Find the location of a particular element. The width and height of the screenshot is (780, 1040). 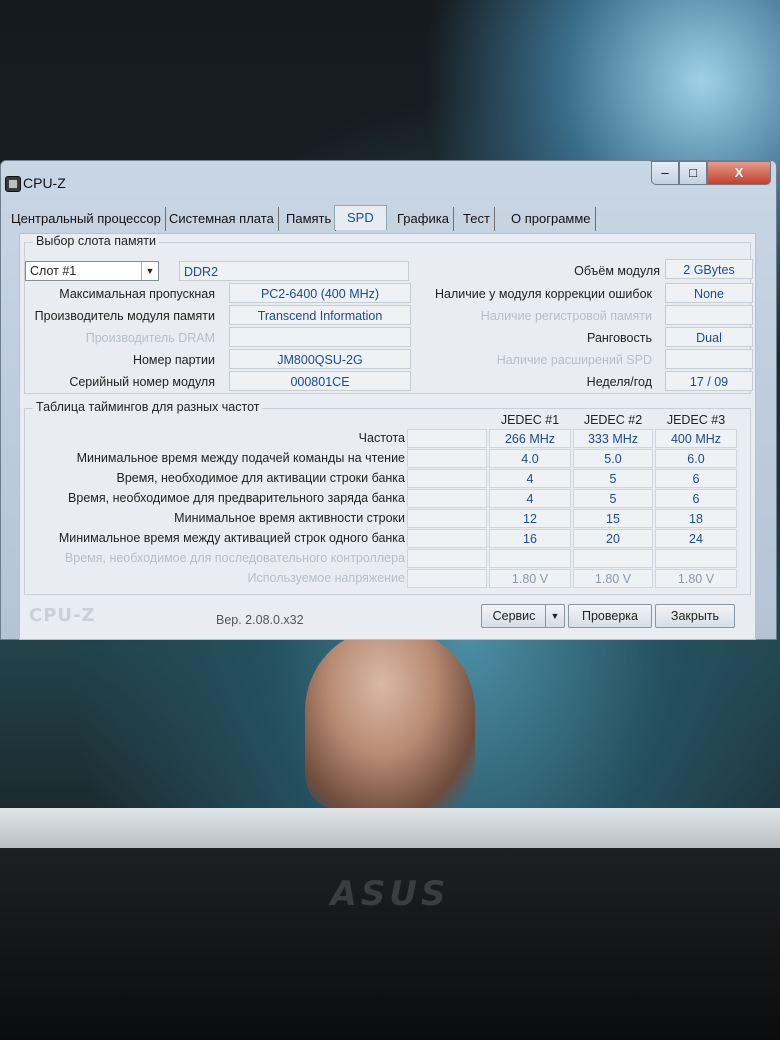

part-number-value: JM800QSU-2G is located at coordinates (320, 359).